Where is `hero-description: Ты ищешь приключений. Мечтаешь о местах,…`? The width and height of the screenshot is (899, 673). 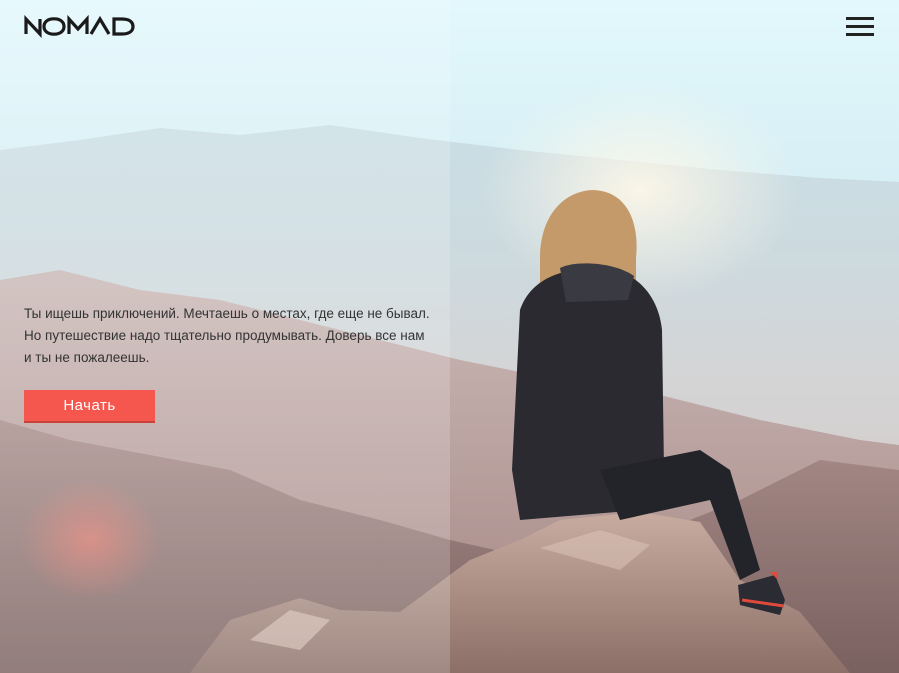
hero-description: Ты ищешь приключений. Мечтаешь о местах,… is located at coordinates (227, 335).